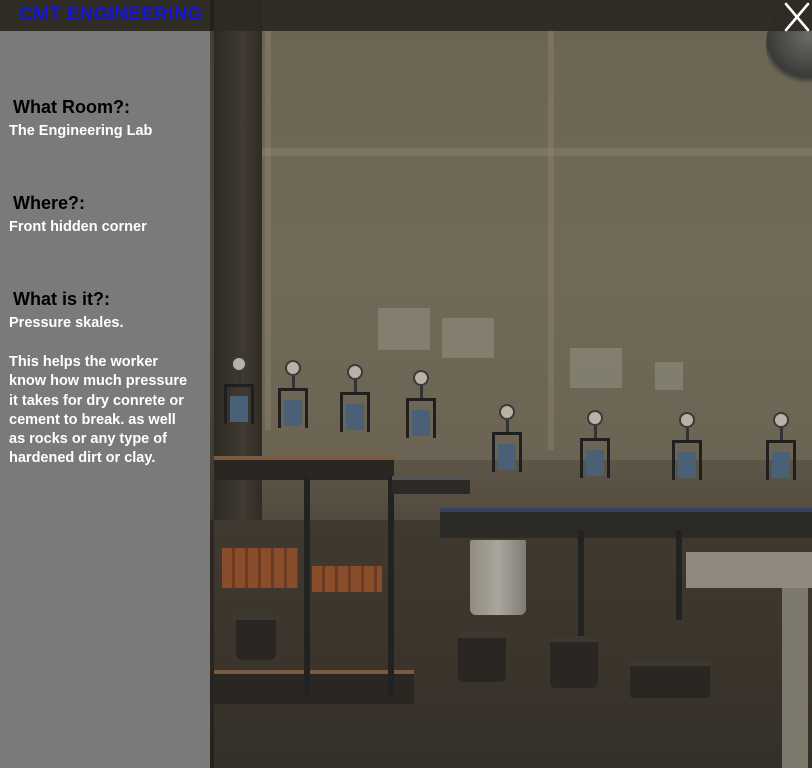 The width and height of the screenshot is (812, 768). Describe the element at coordinates (71, 107) in the screenshot. I see `question-room: What Room?:` at that location.